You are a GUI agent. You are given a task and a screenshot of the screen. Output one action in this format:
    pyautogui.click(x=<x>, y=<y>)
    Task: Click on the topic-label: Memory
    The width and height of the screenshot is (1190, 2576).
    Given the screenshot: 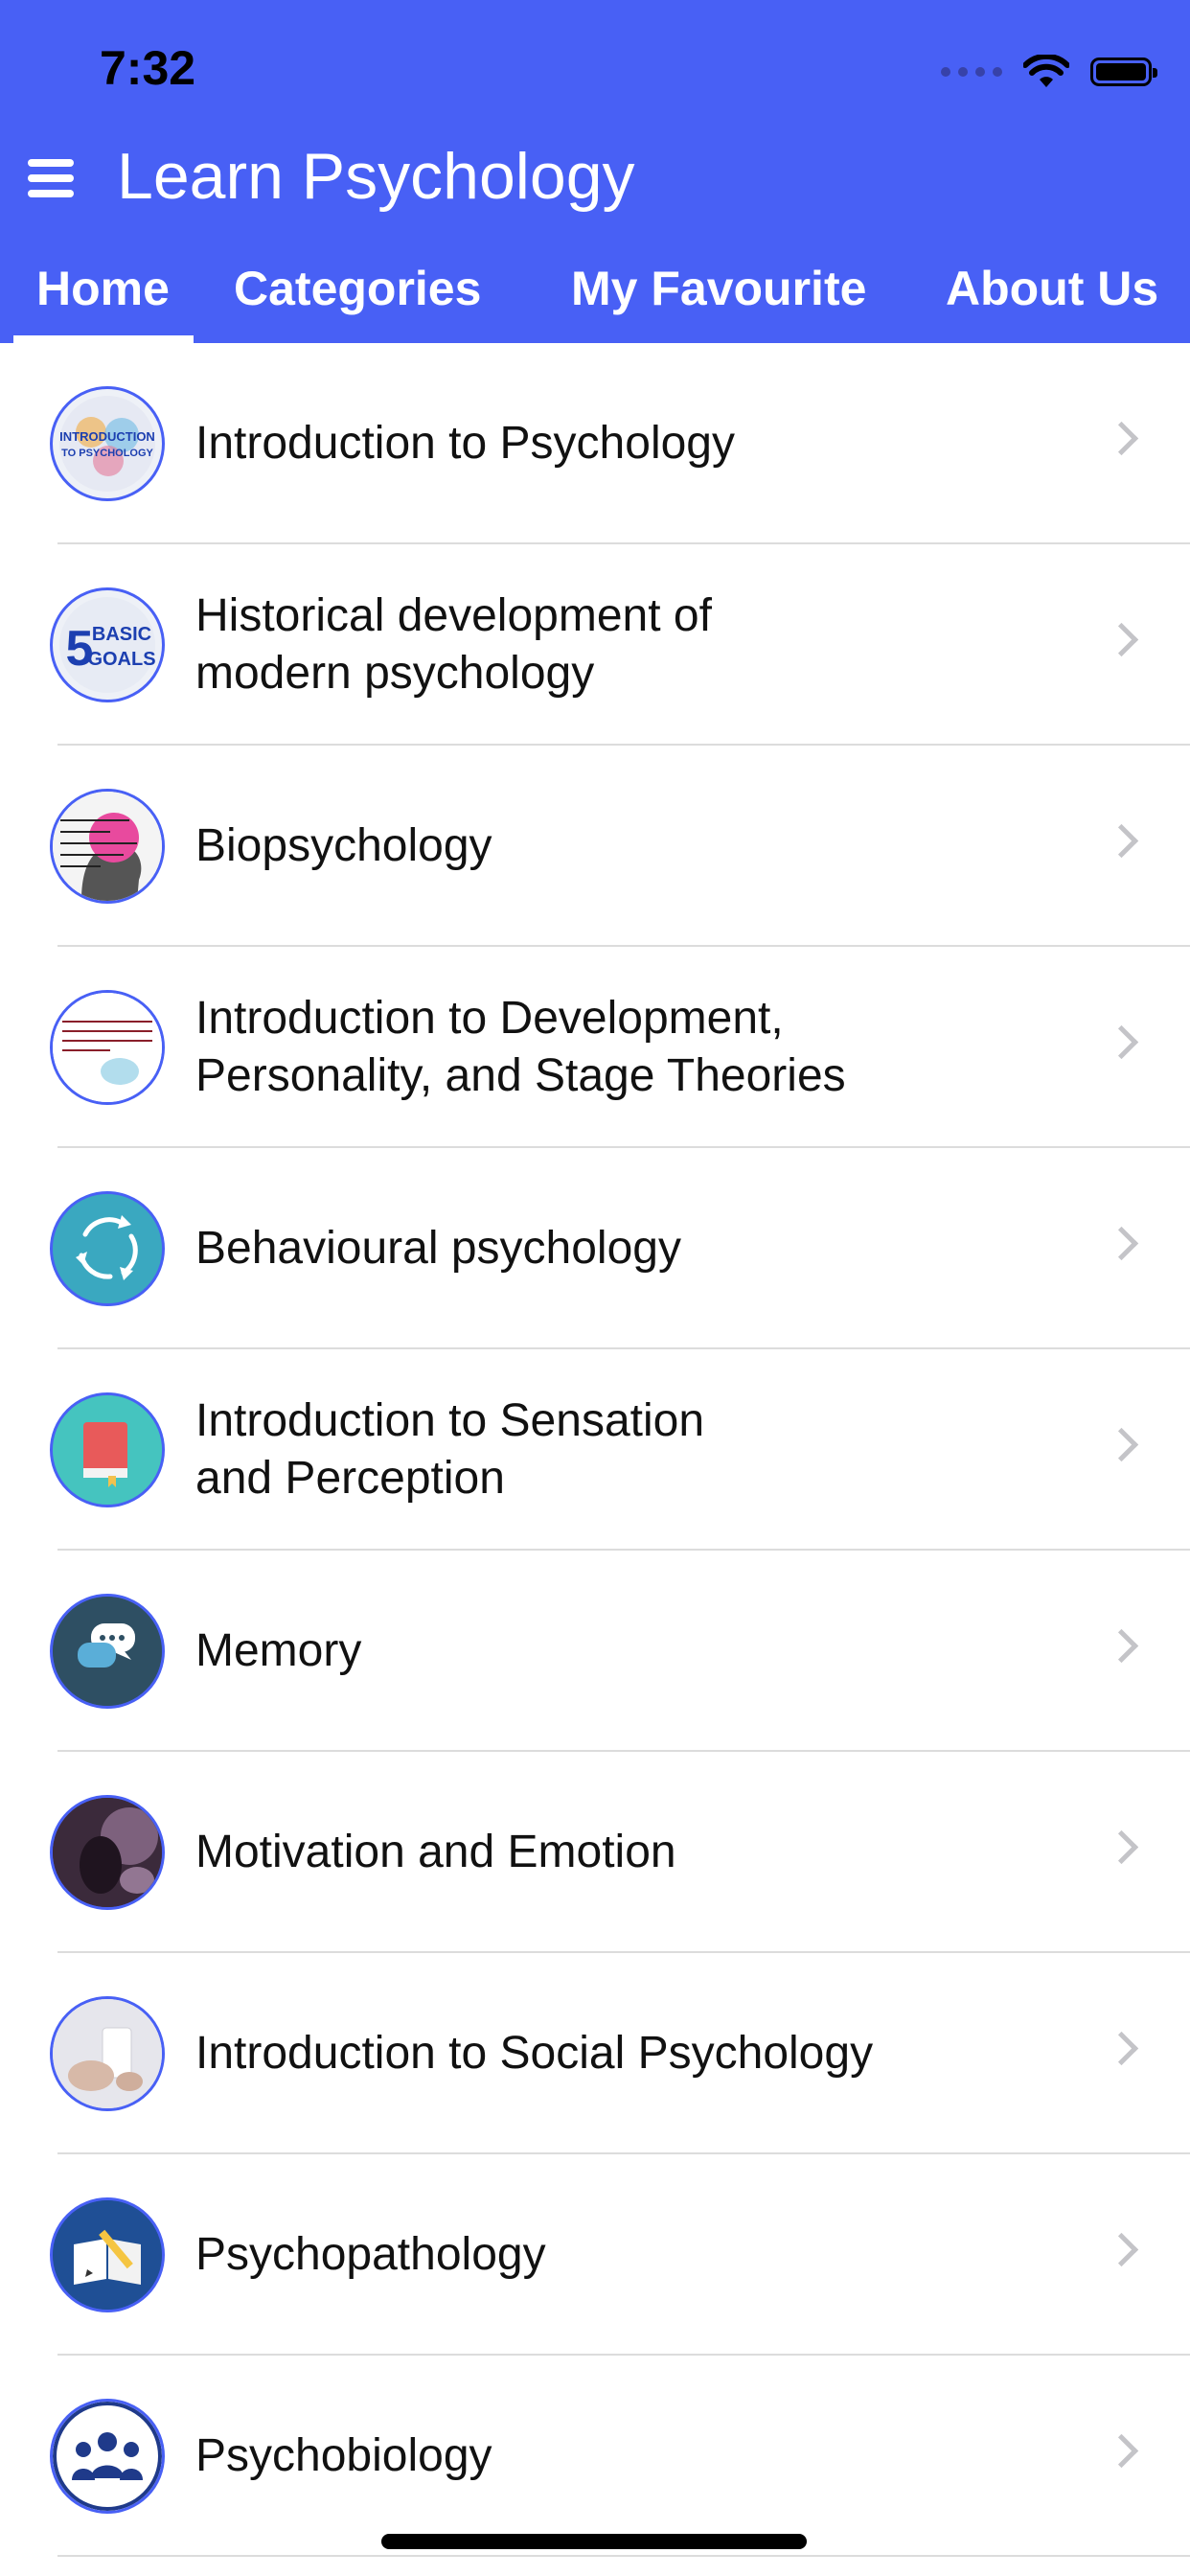 What is the action you would take?
    pyautogui.click(x=279, y=1650)
    